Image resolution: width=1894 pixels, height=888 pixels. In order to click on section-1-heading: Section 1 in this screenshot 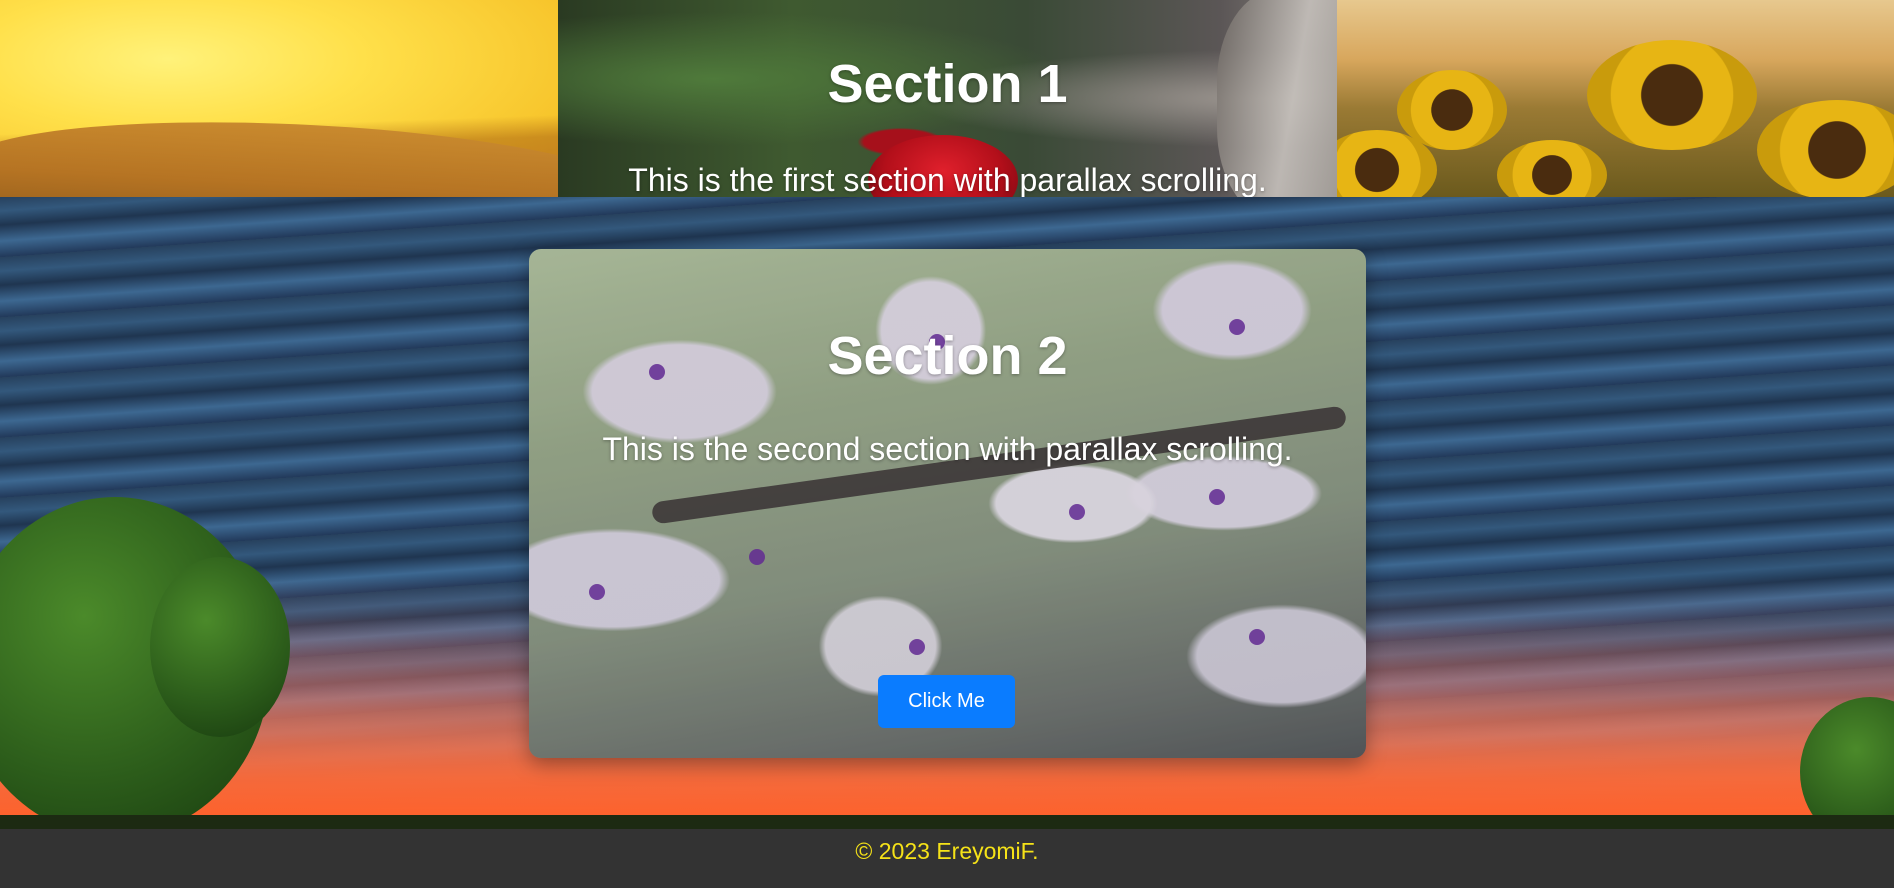, I will do `click(947, 84)`.